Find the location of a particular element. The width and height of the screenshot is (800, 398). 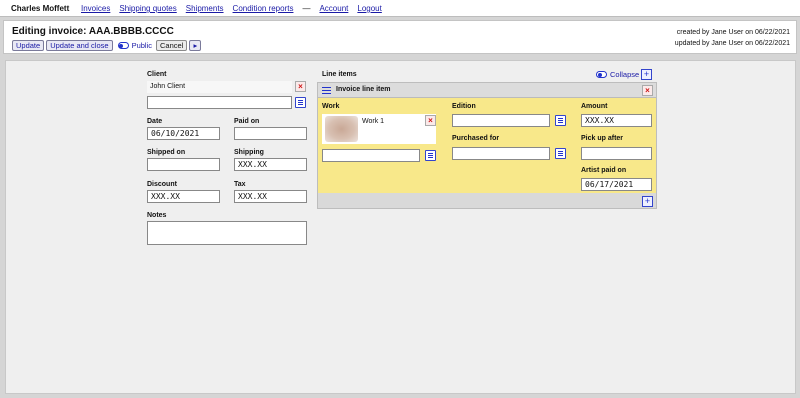

line-items-label: Line items is located at coordinates (339, 74).